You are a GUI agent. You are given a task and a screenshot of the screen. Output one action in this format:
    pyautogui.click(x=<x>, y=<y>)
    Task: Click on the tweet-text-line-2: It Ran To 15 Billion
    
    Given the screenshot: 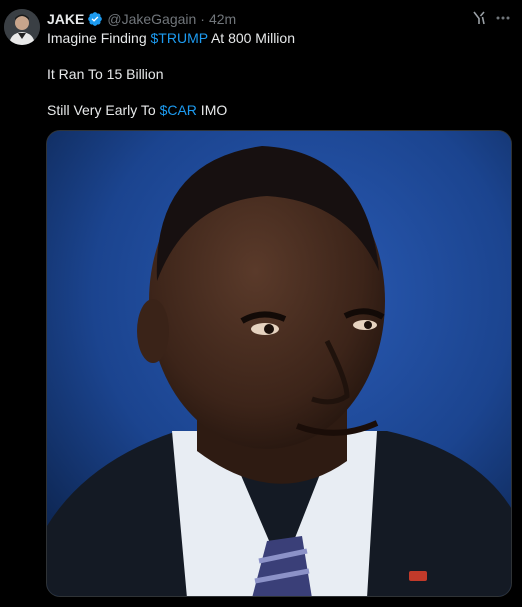 What is the action you would take?
    pyautogui.click(x=105, y=74)
    